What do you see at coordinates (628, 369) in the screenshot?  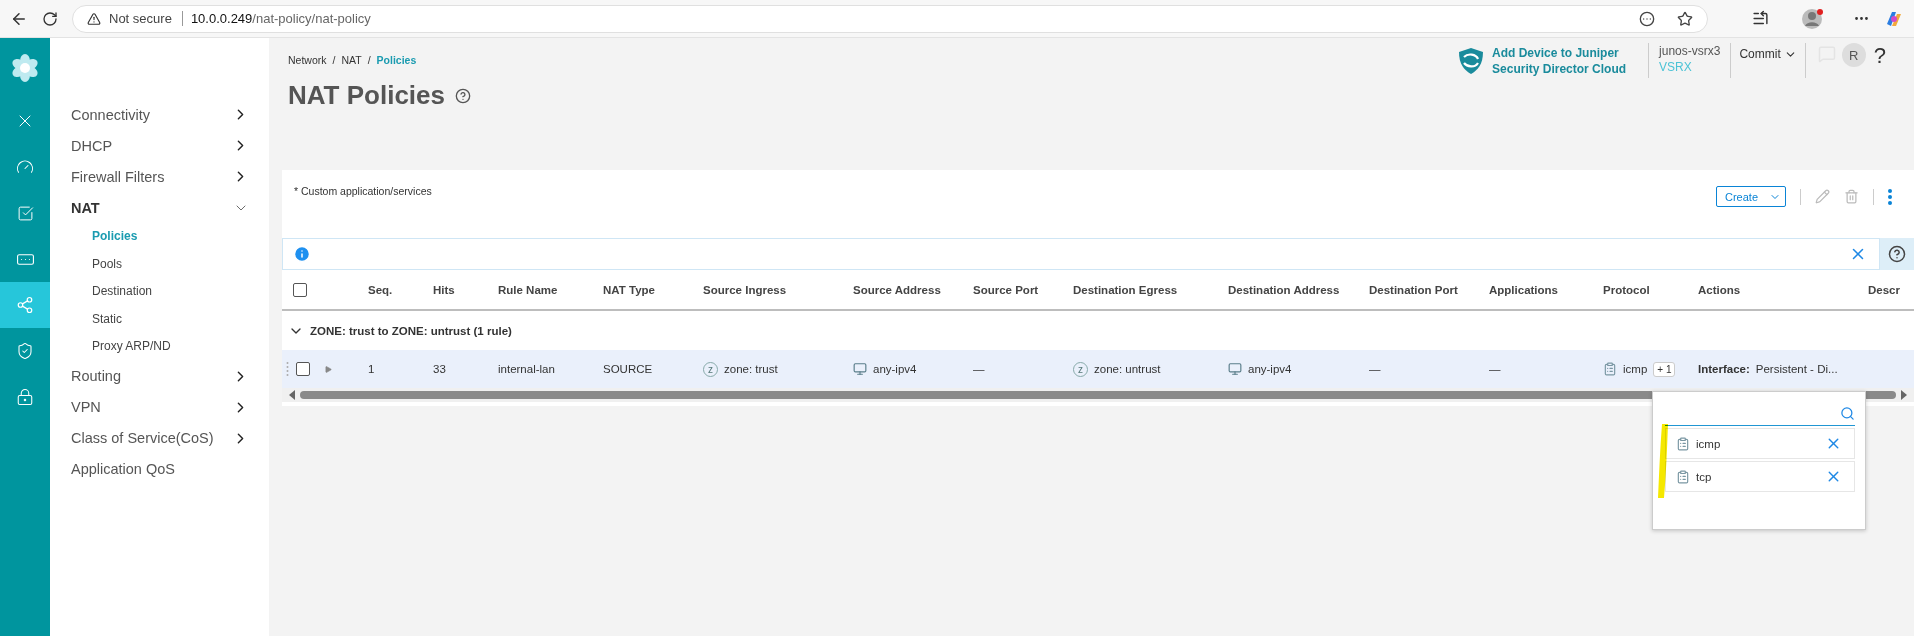 I see `table-cell-text: SOURCE` at bounding box center [628, 369].